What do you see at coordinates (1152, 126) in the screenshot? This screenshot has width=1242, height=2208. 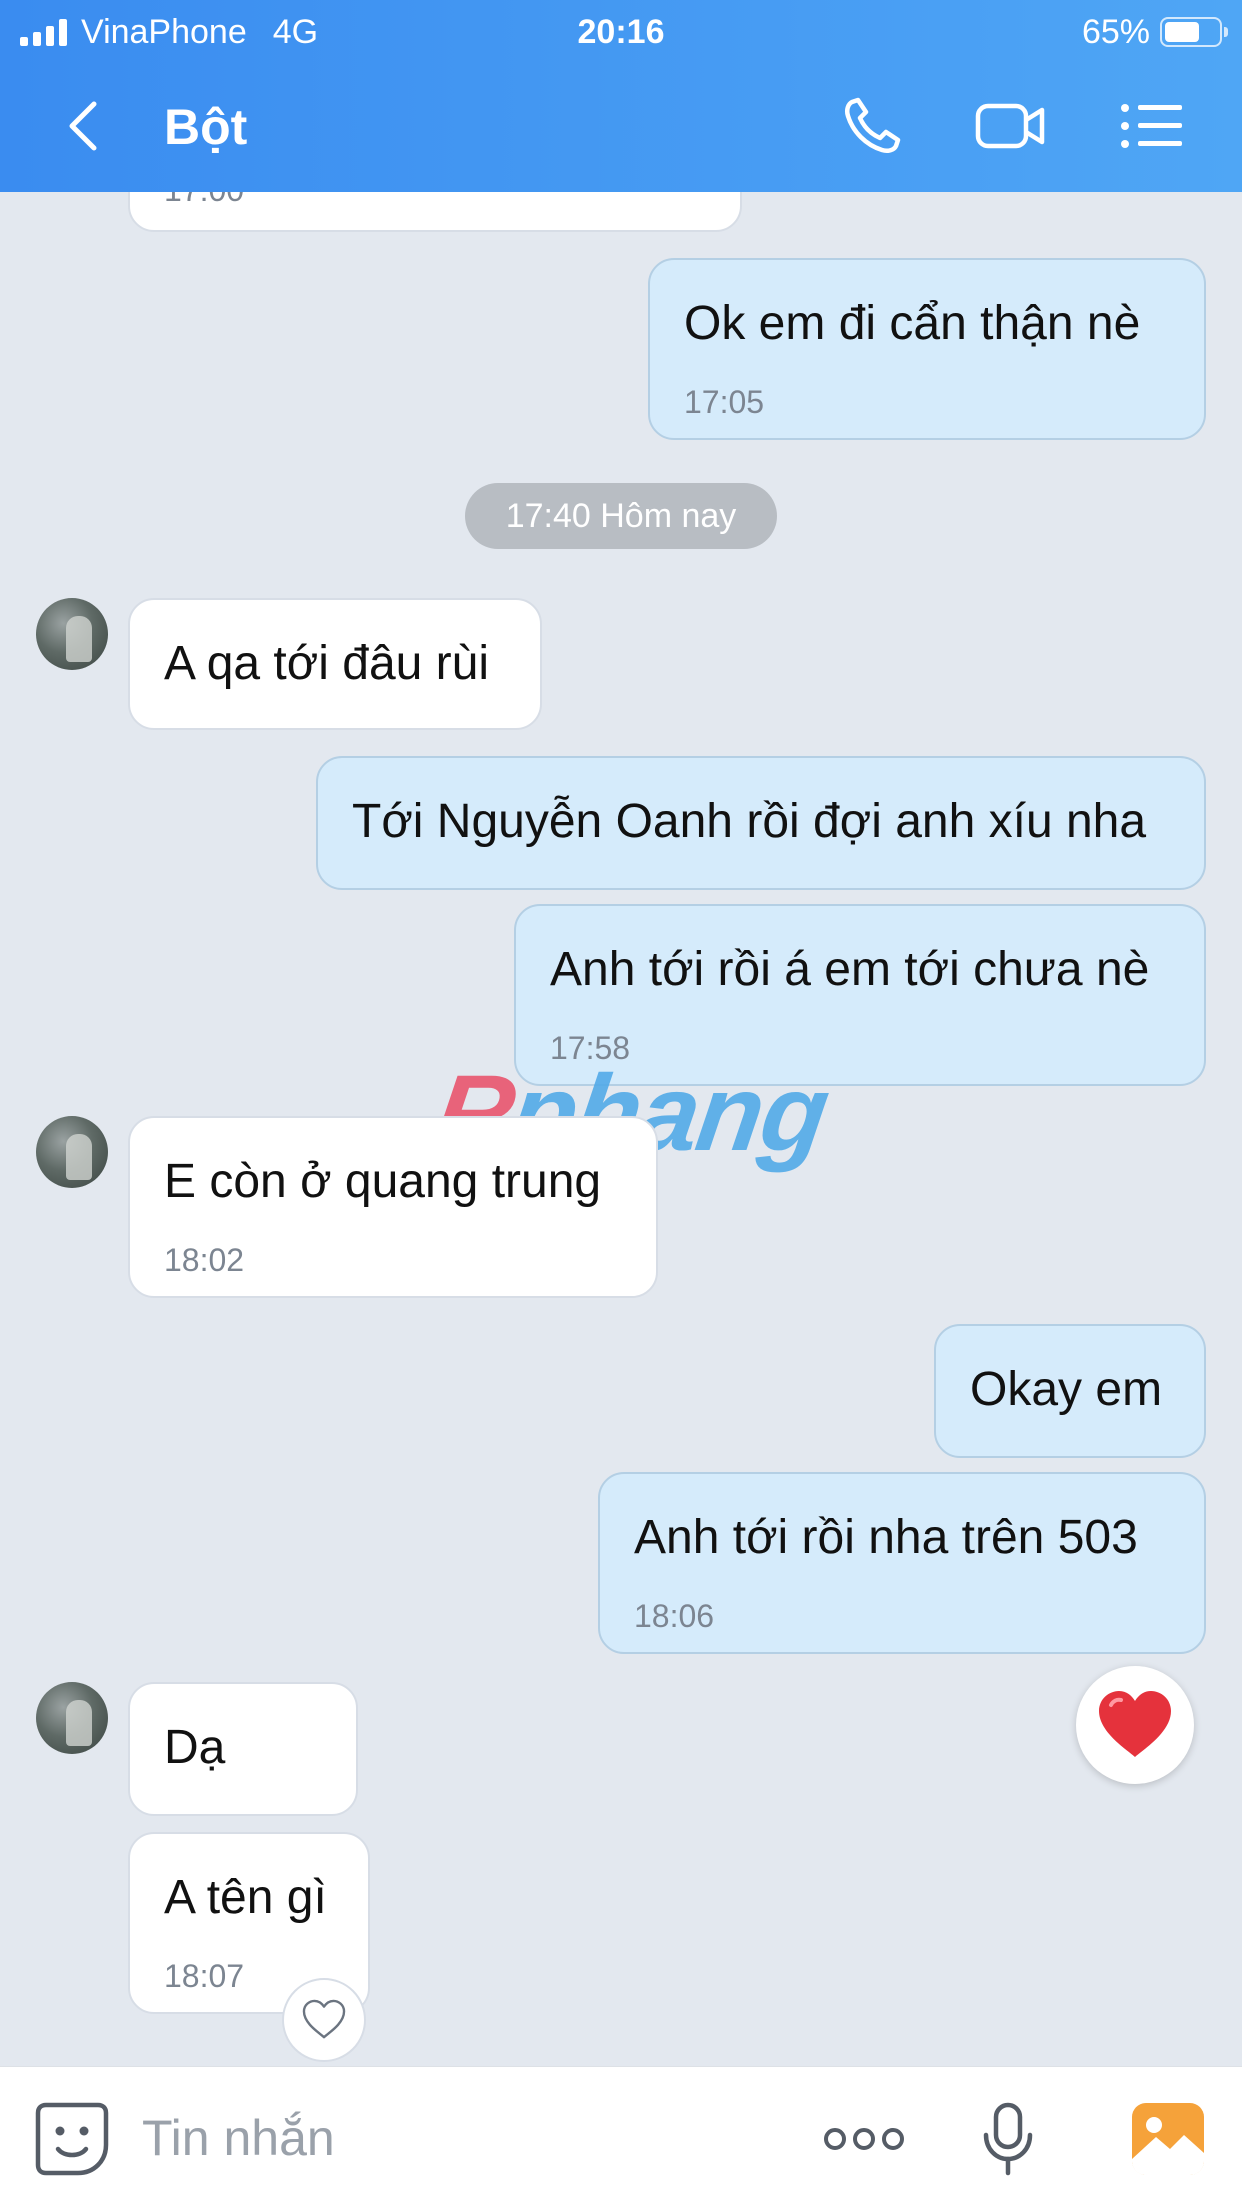 I see `menu-list-icon` at bounding box center [1152, 126].